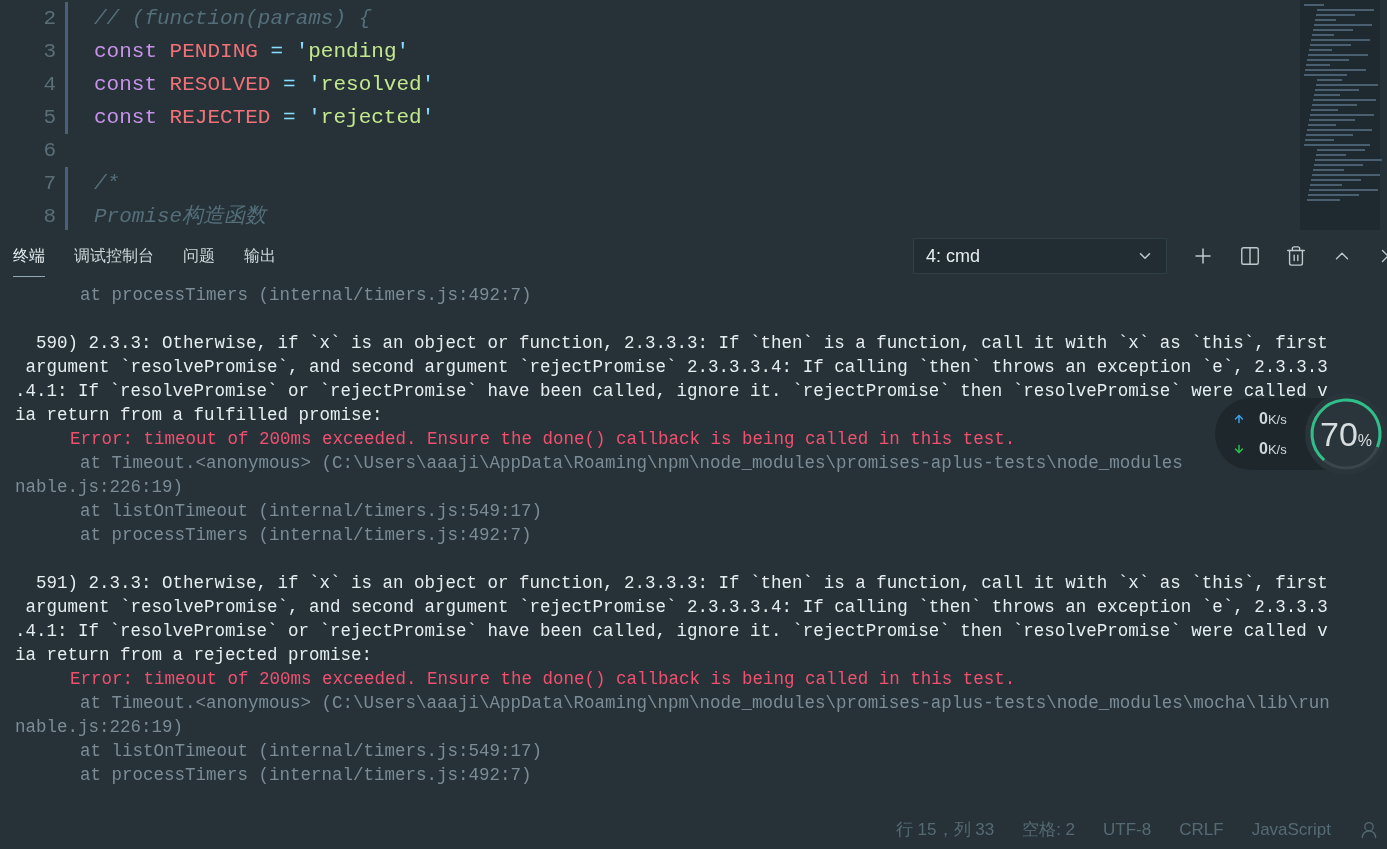  I want to click on line-number: 3, so click(49, 51).